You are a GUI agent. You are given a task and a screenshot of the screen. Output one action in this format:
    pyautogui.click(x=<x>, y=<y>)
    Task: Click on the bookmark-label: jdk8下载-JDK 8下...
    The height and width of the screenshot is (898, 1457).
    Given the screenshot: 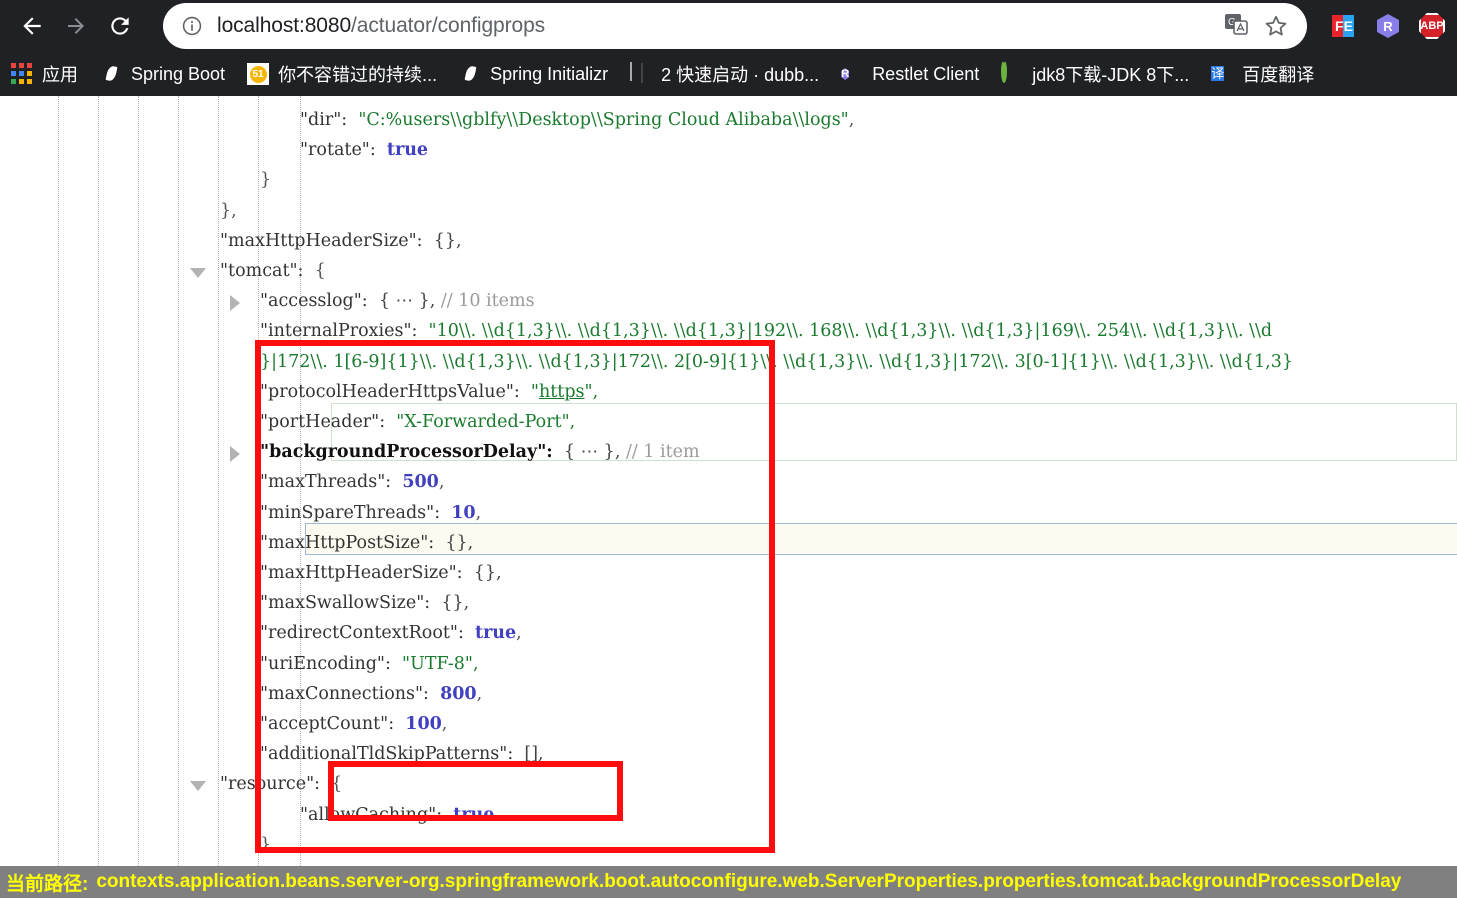 What is the action you would take?
    pyautogui.click(x=1111, y=75)
    